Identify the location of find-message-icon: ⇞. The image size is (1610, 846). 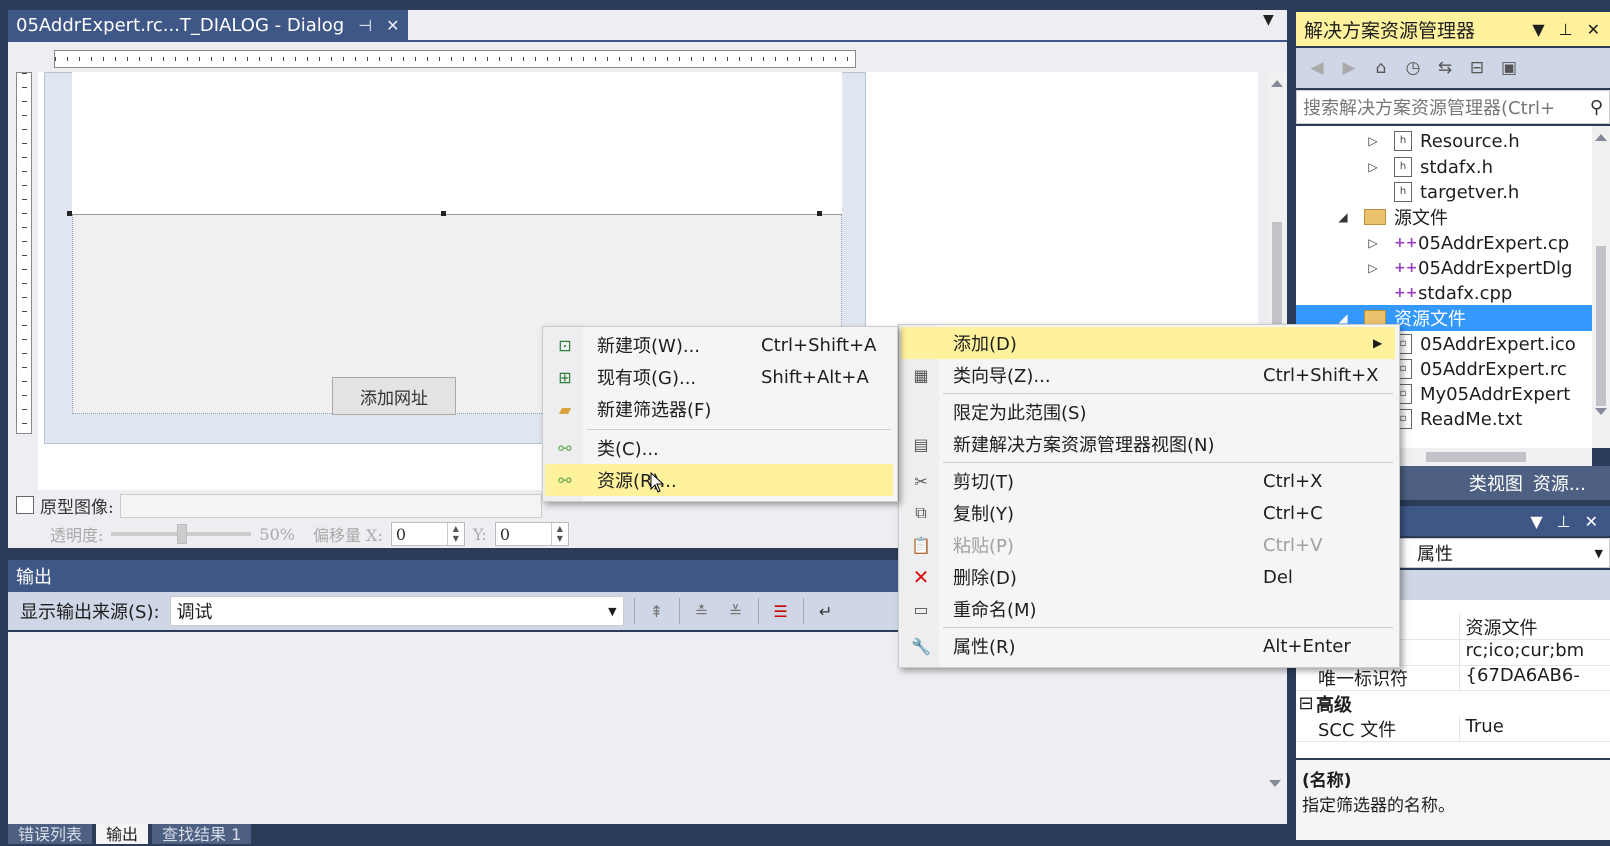
(657, 611).